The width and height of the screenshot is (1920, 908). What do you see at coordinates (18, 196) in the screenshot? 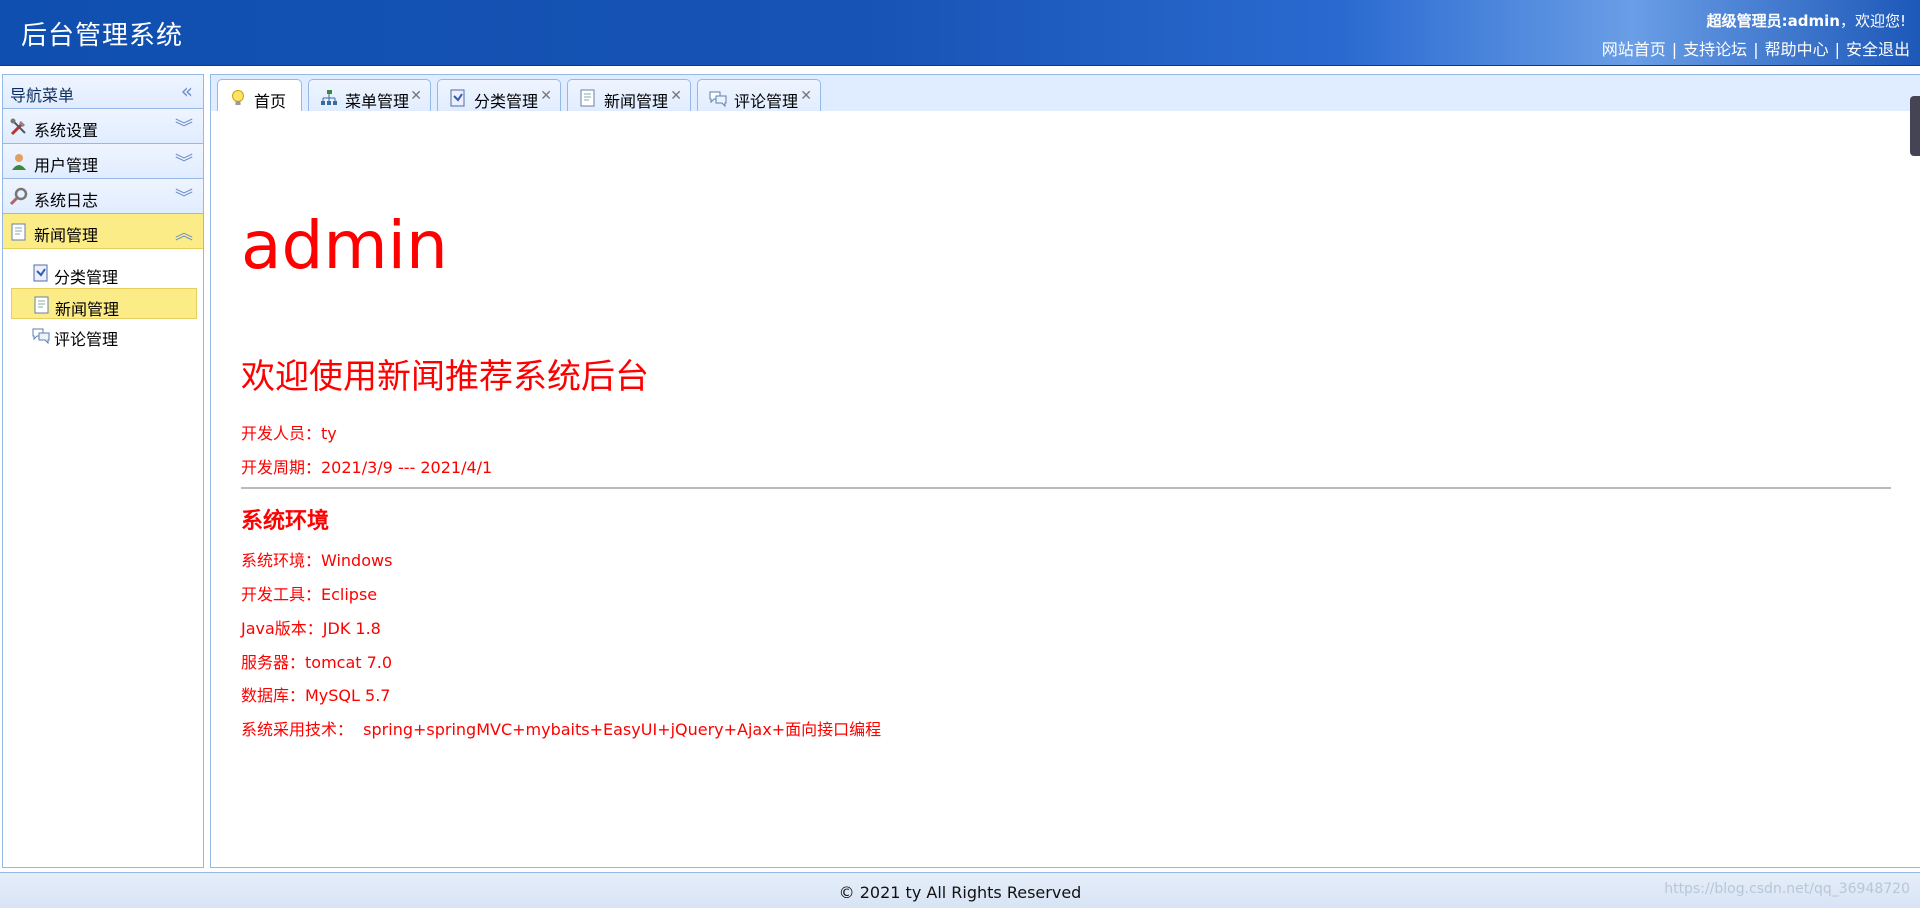
I see `magnifier-icon` at bounding box center [18, 196].